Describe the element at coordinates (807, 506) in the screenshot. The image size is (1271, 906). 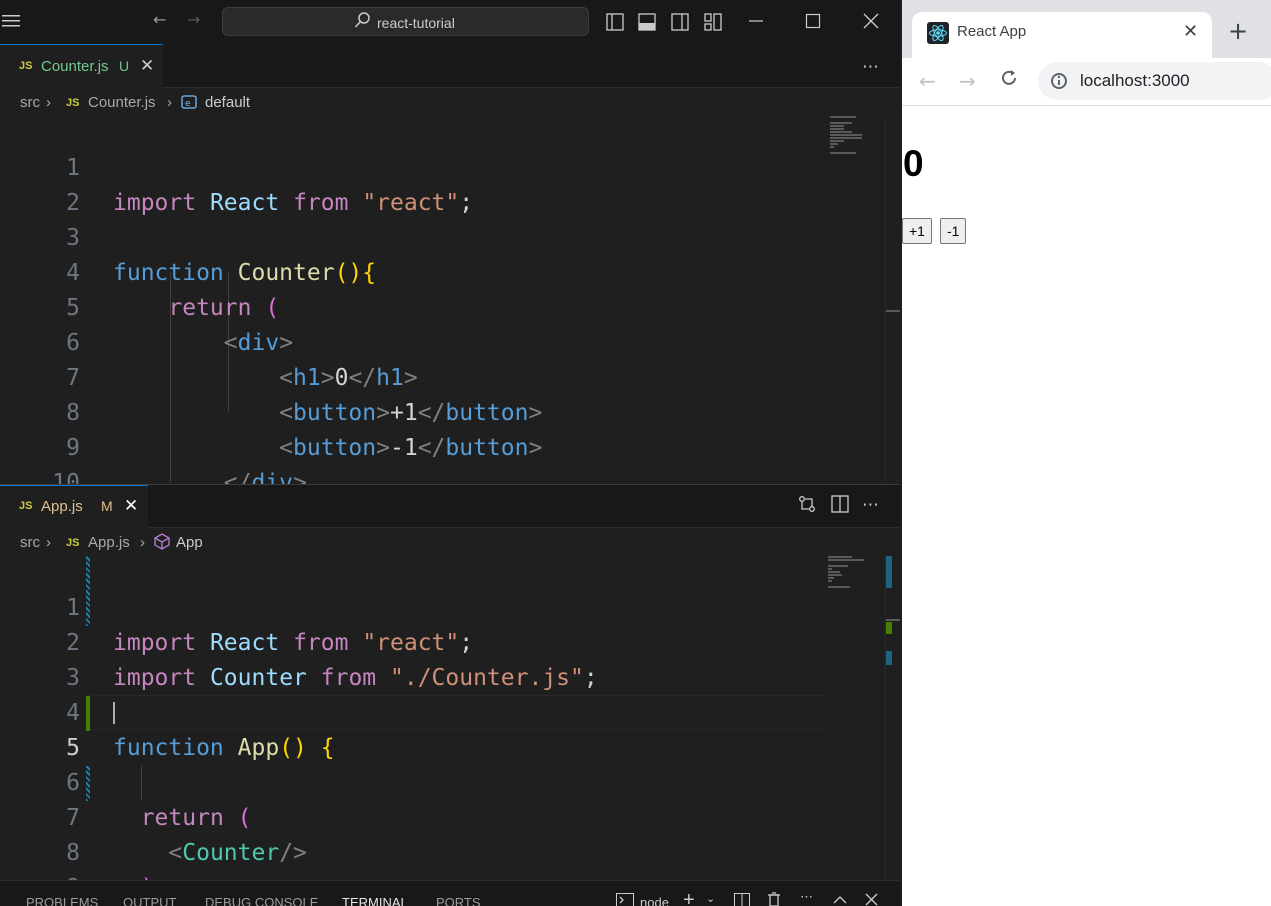
I see `open-changes-icon` at that location.